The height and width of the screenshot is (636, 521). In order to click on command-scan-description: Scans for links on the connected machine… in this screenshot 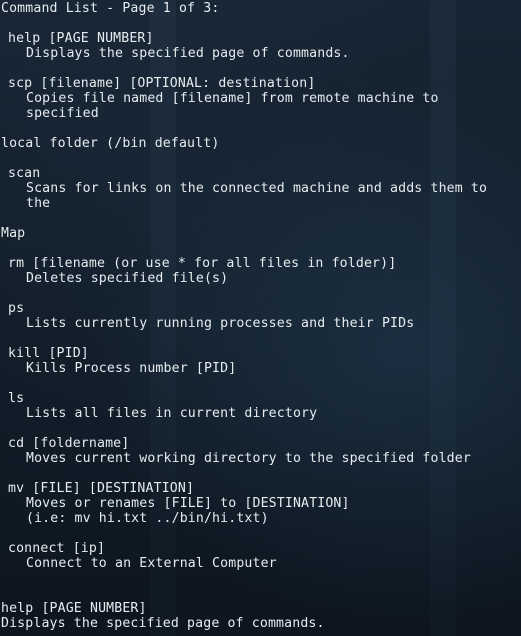, I will do `click(257, 188)`.